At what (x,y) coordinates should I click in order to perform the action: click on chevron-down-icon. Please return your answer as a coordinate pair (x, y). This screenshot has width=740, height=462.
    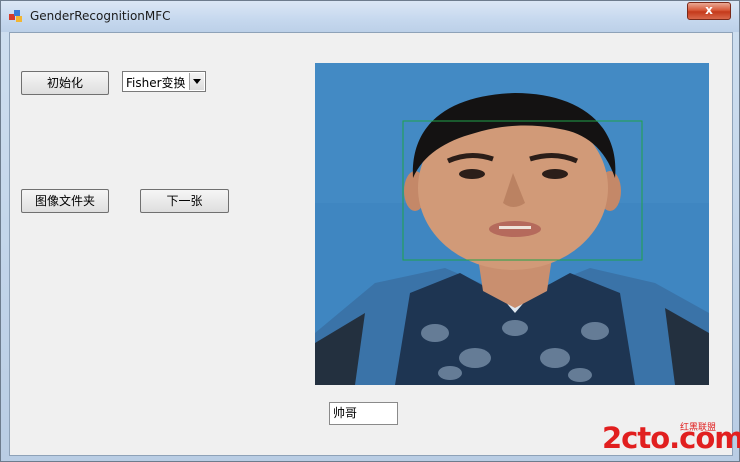
    Looking at the image, I should click on (196, 81).